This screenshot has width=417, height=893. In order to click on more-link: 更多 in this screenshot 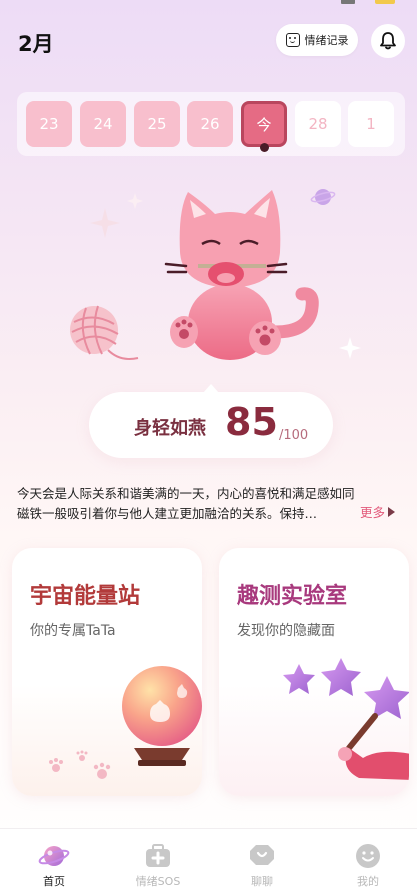, I will do `click(378, 511)`.